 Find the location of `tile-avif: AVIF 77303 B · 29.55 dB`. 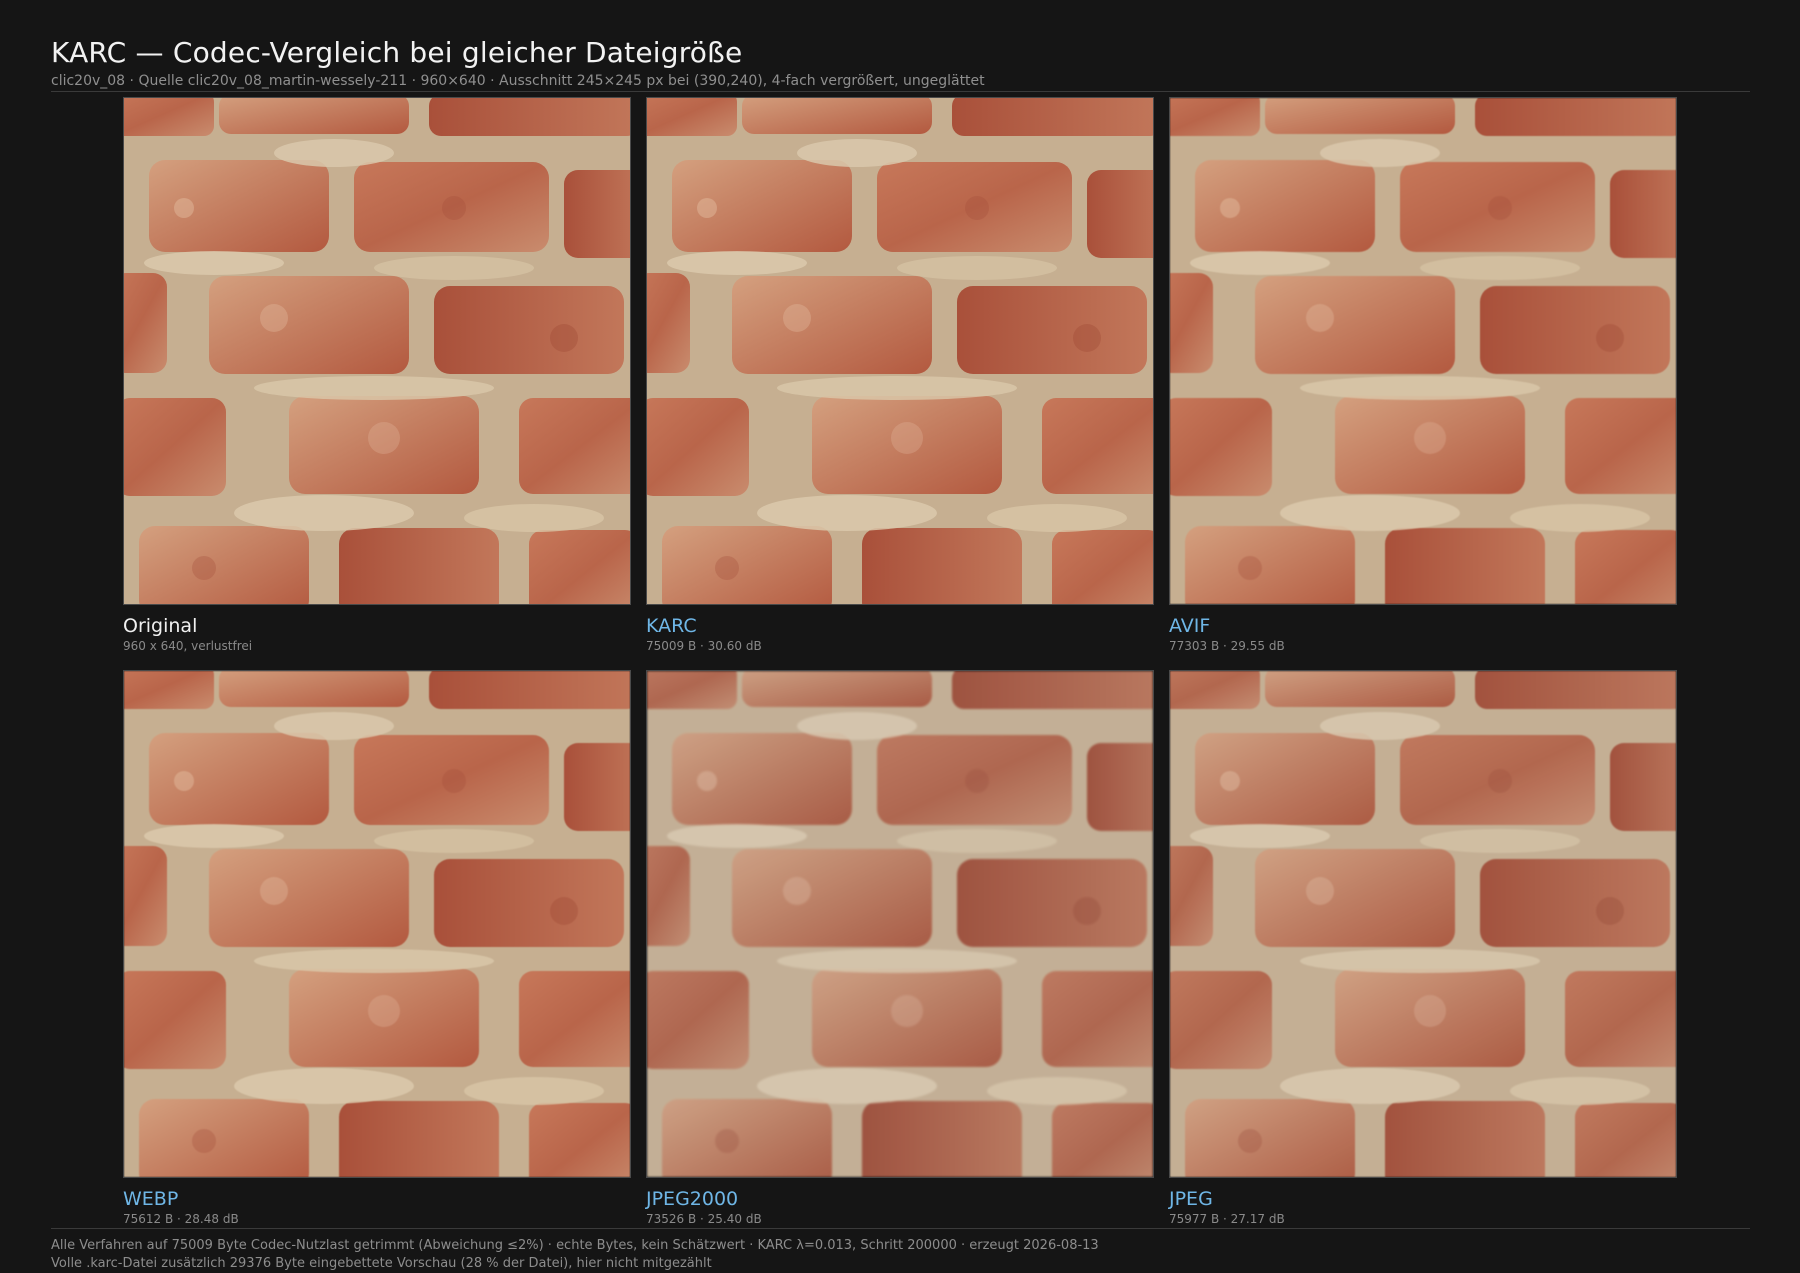

tile-avif: AVIF 77303 B · 29.55 dB is located at coordinates (1423, 375).